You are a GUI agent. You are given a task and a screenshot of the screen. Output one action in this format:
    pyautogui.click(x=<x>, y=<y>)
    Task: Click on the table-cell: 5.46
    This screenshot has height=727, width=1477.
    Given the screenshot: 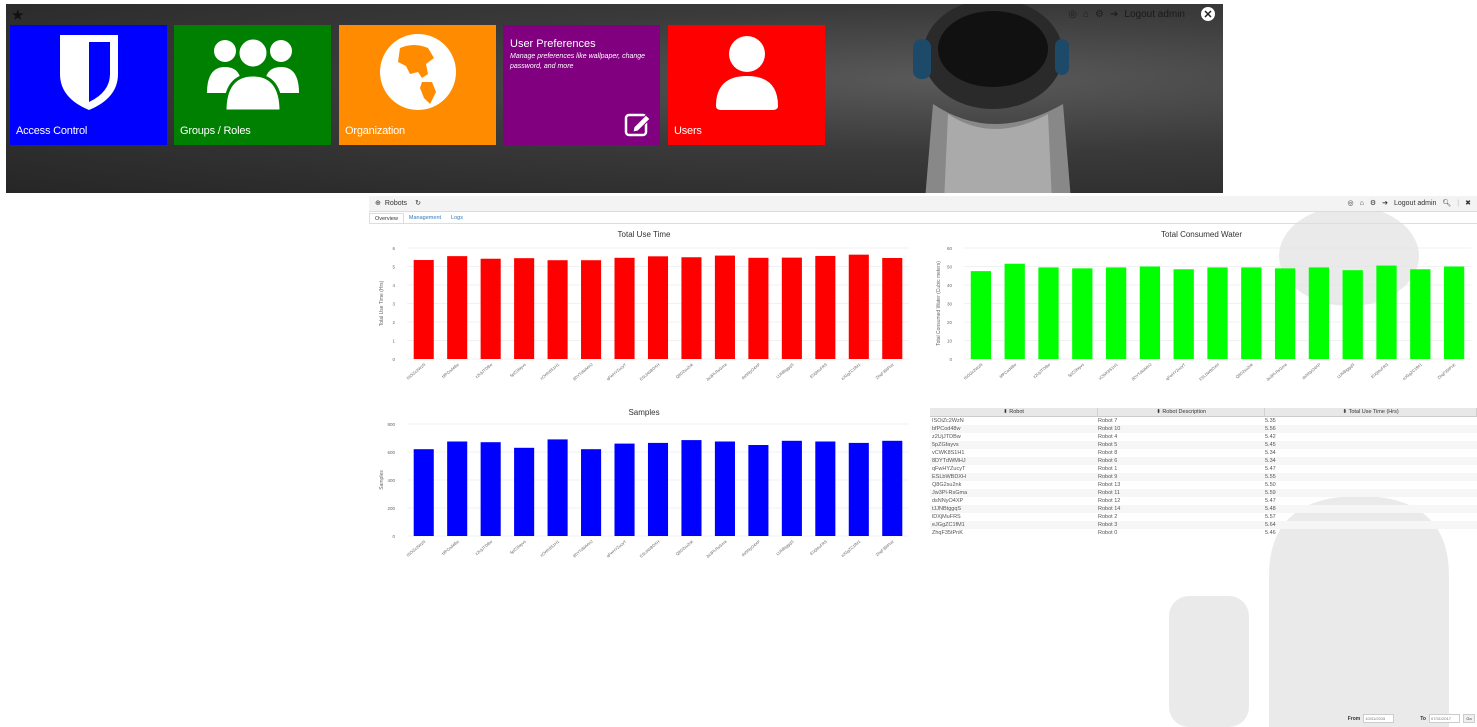 What is the action you would take?
    pyautogui.click(x=1270, y=533)
    